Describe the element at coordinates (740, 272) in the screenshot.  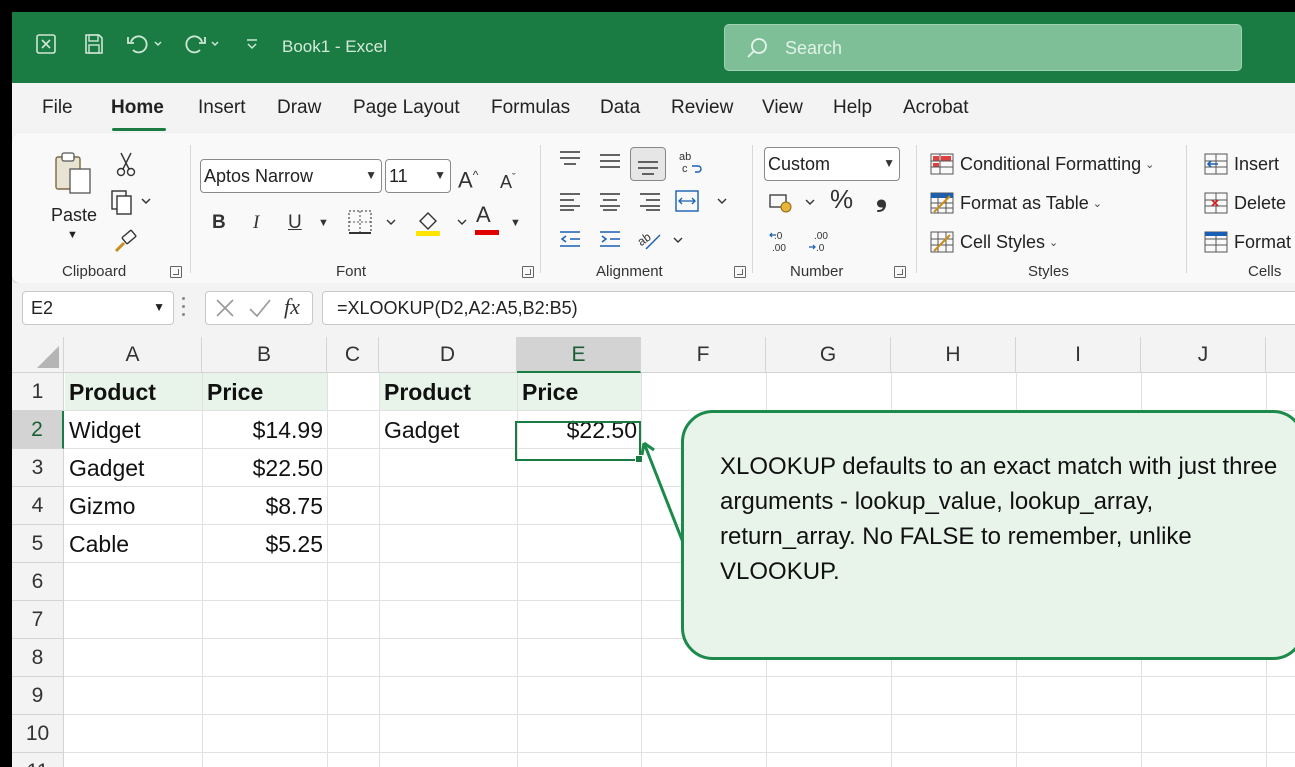
I see `alignment-launcher-icon` at that location.